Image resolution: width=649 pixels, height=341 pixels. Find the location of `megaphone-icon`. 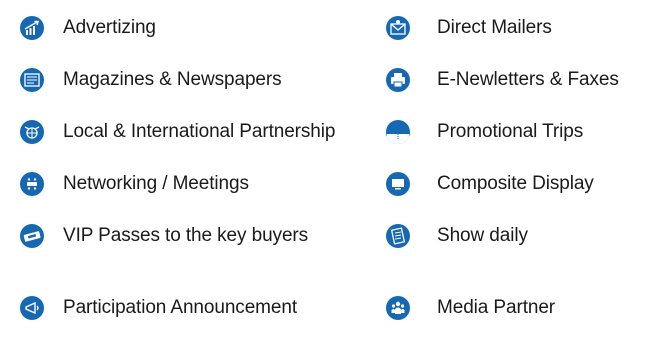

megaphone-icon is located at coordinates (32, 308).